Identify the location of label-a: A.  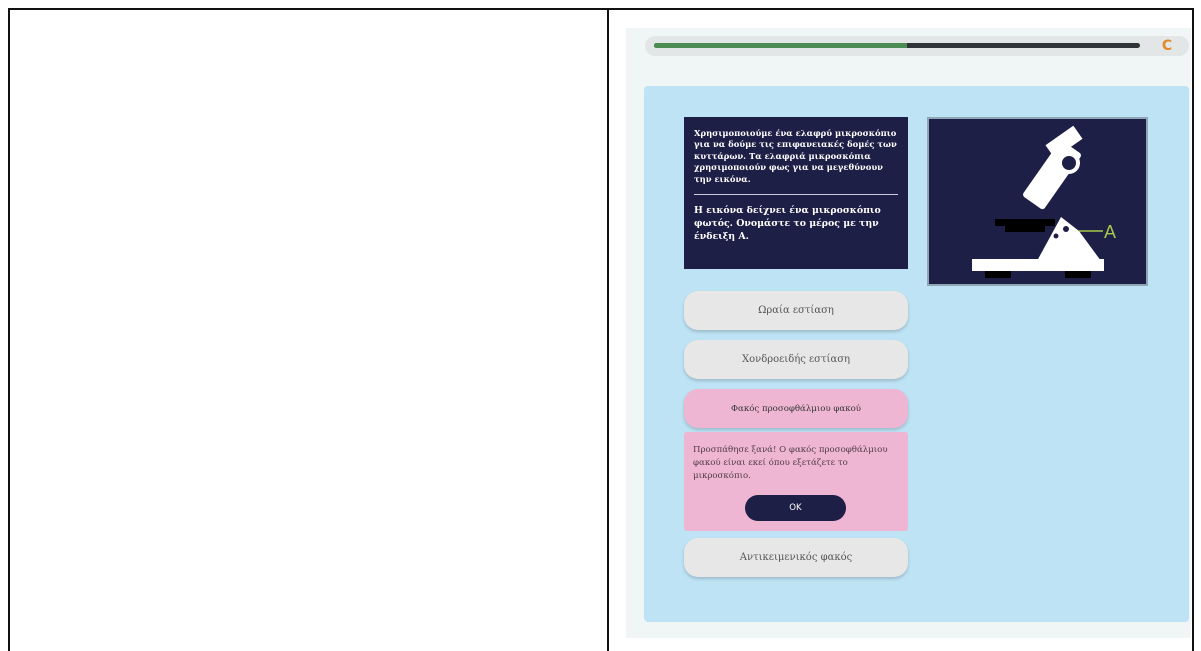
(1110, 232).